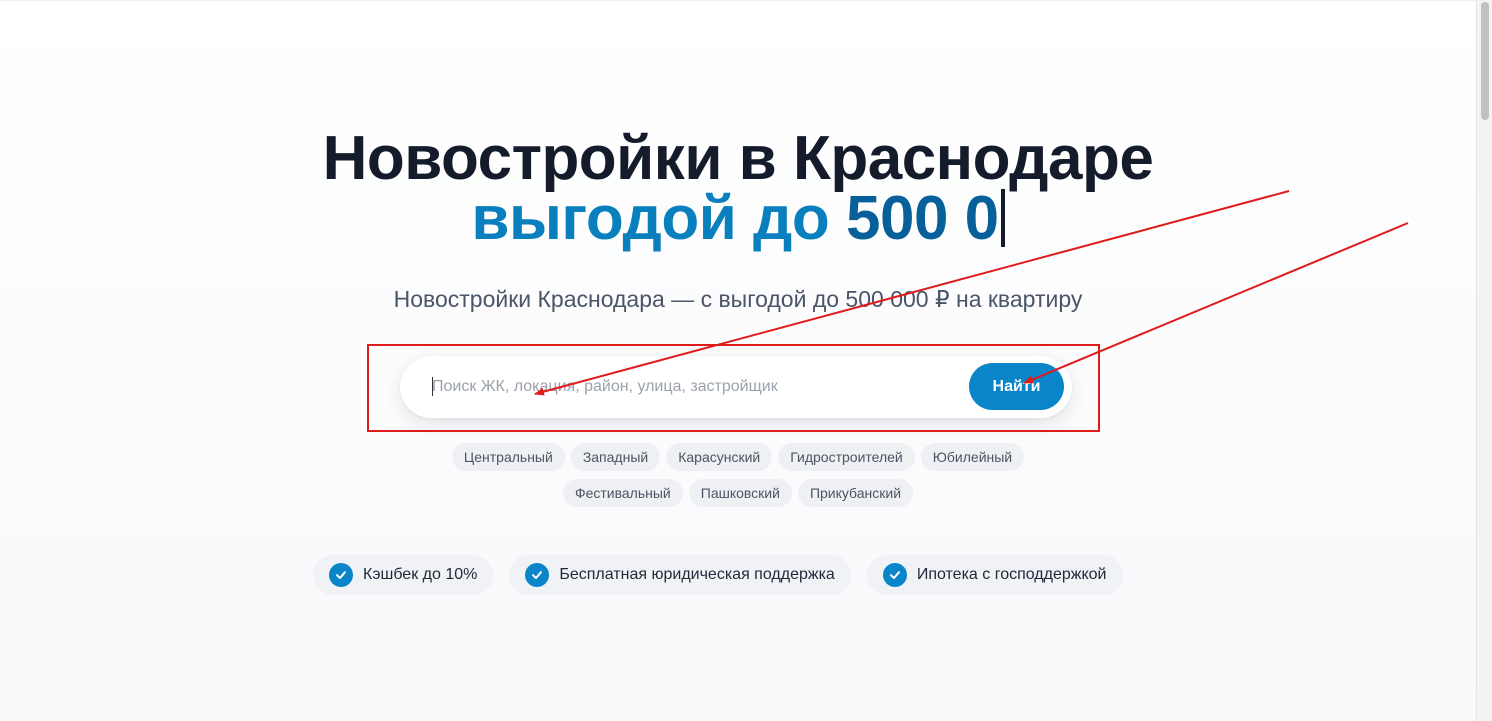  What do you see at coordinates (697, 574) in the screenshot?
I see `benefit-label: Бесплатная юридическая поддержка` at bounding box center [697, 574].